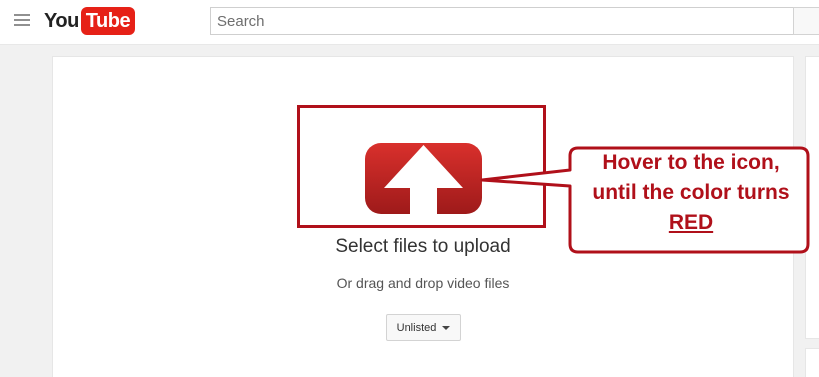 The image size is (819, 377). I want to click on privacy-value: Unlisted, so click(416, 327).